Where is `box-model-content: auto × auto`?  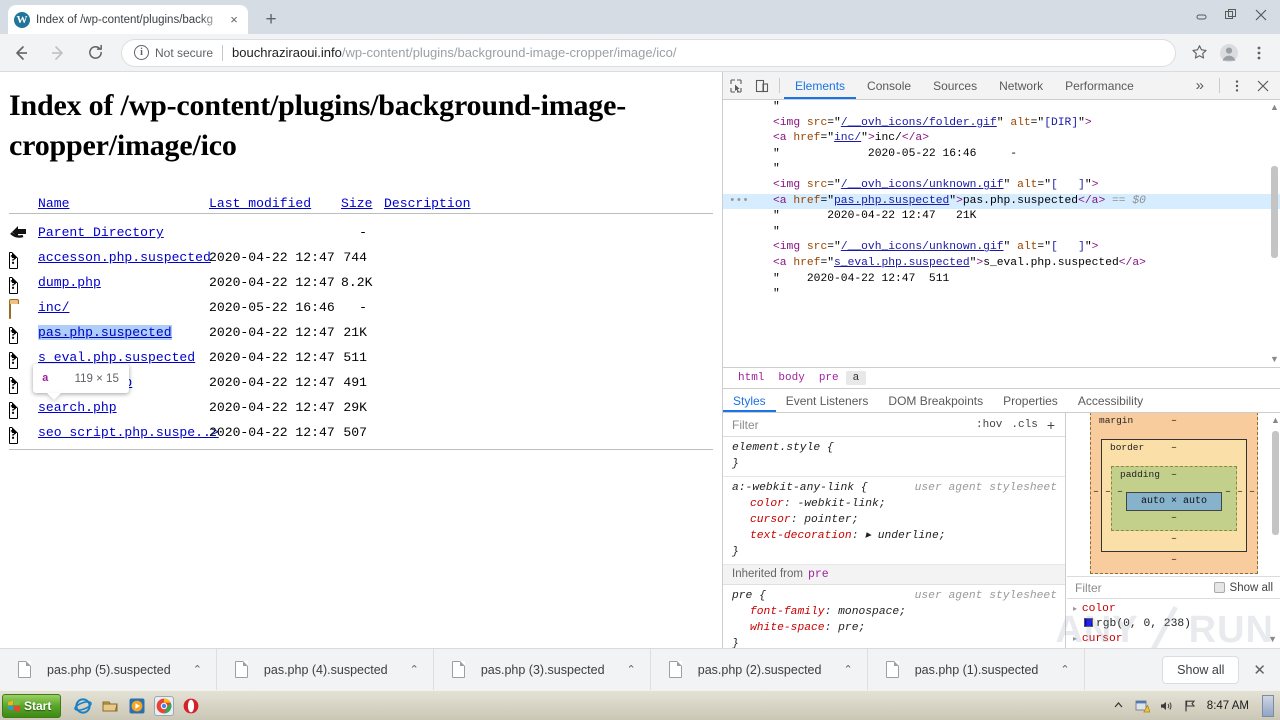 box-model-content: auto × auto is located at coordinates (1174, 501).